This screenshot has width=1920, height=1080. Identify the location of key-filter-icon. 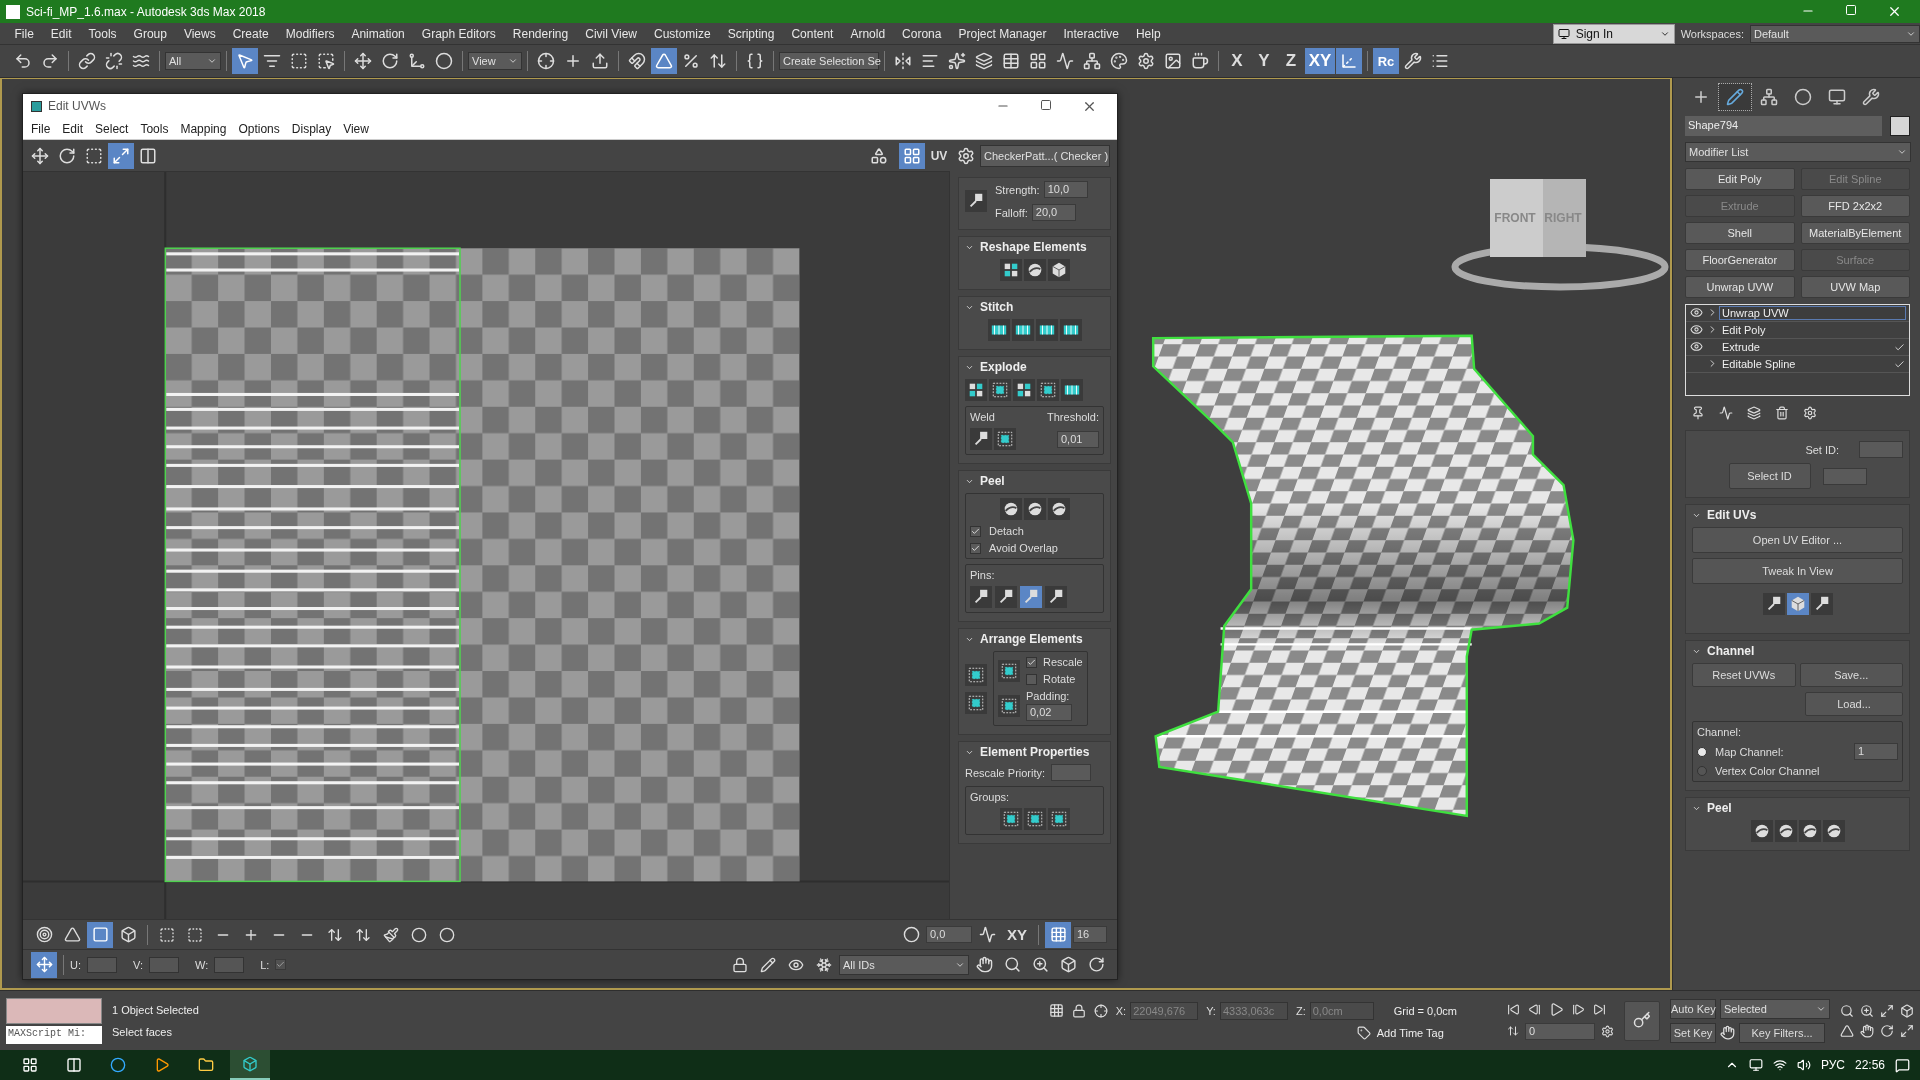
(1727, 1032).